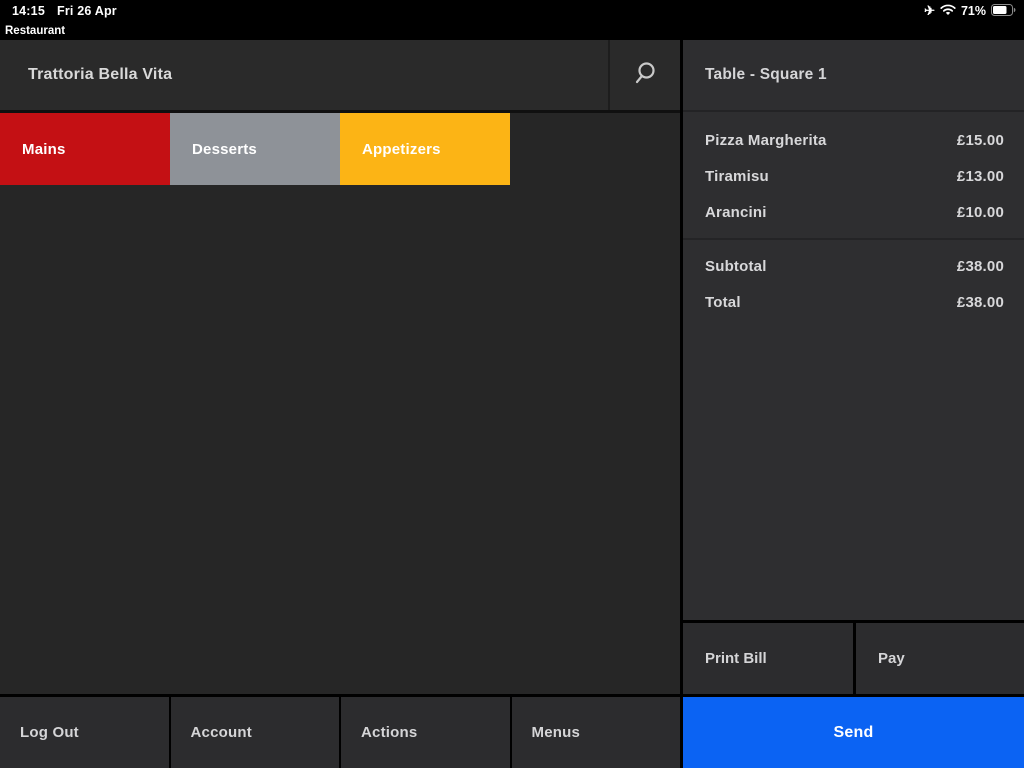 The width and height of the screenshot is (1024, 768). I want to click on status-icons: ✈ 71%, so click(970, 10).